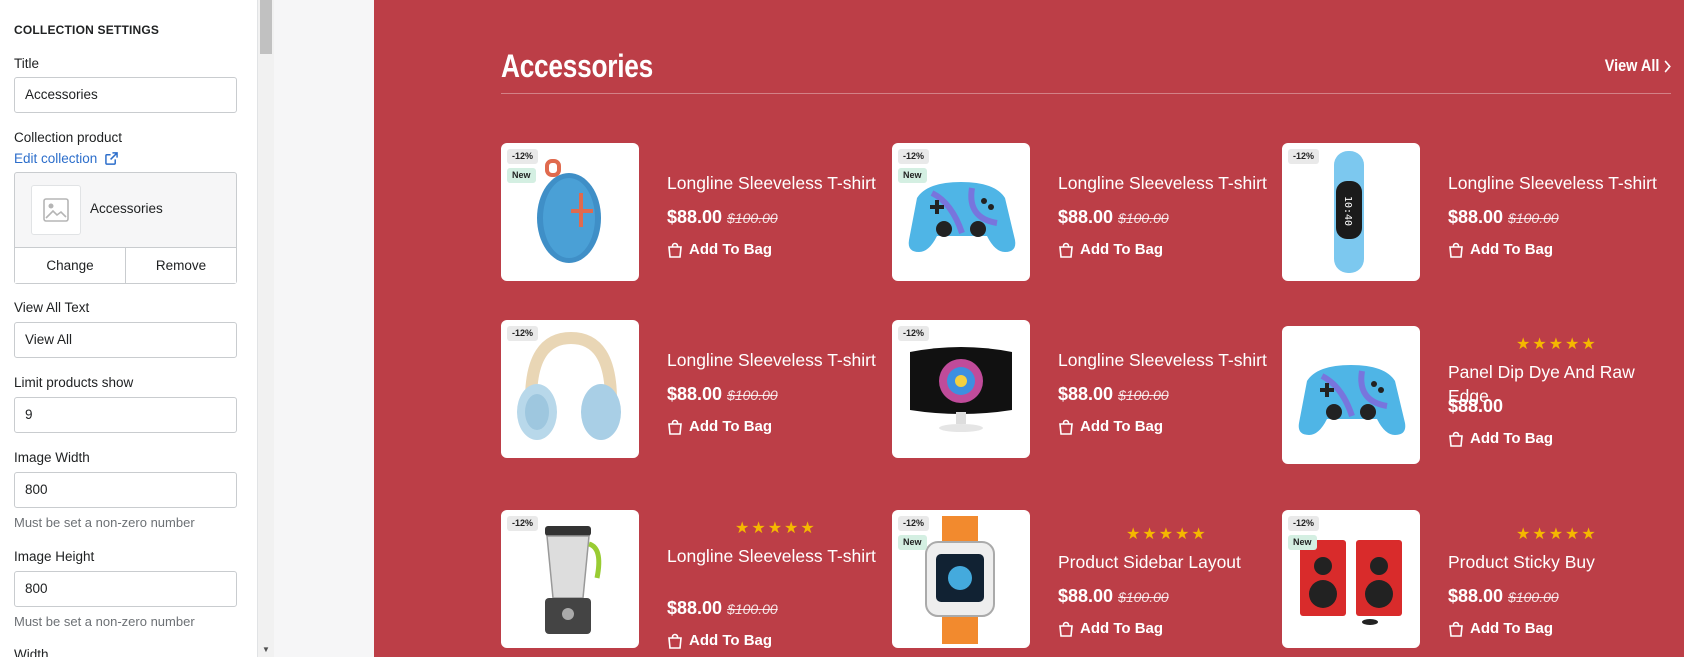 Image resolution: width=1684 pixels, height=657 pixels. I want to click on image-width-input: 800, so click(125, 490).